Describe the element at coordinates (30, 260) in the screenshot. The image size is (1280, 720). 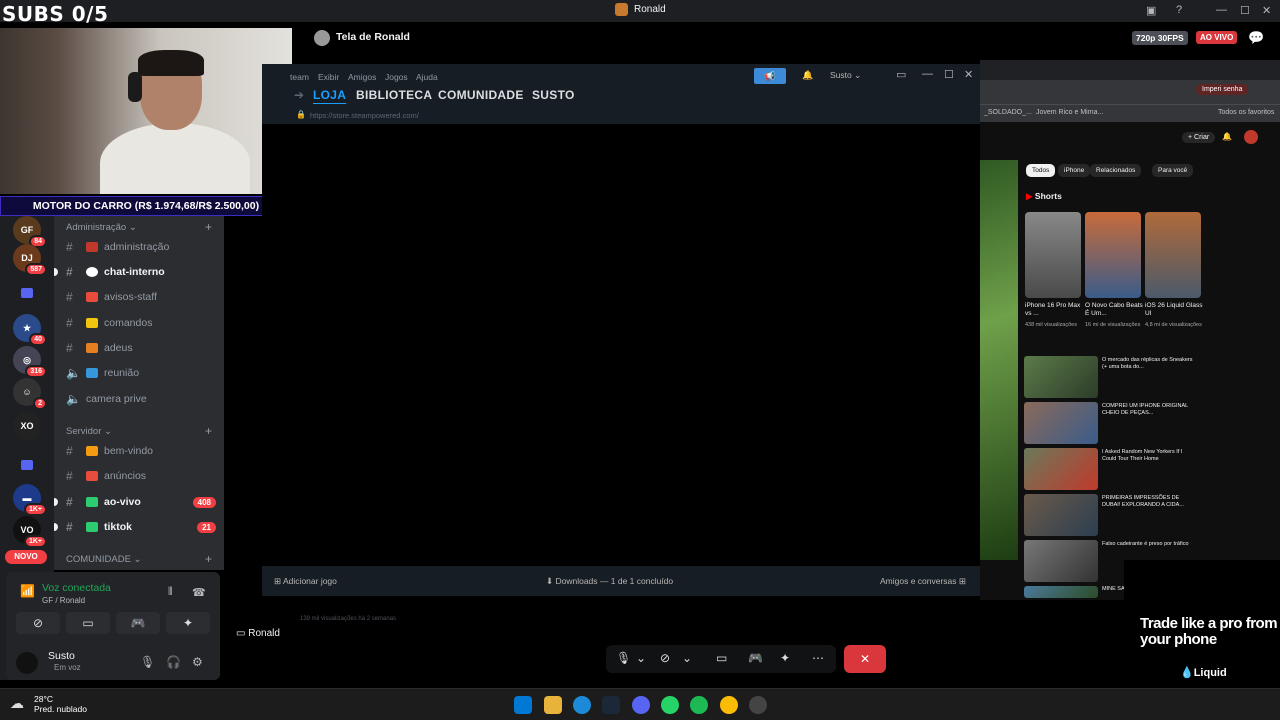
I see `server-icon: DJ 587` at that location.